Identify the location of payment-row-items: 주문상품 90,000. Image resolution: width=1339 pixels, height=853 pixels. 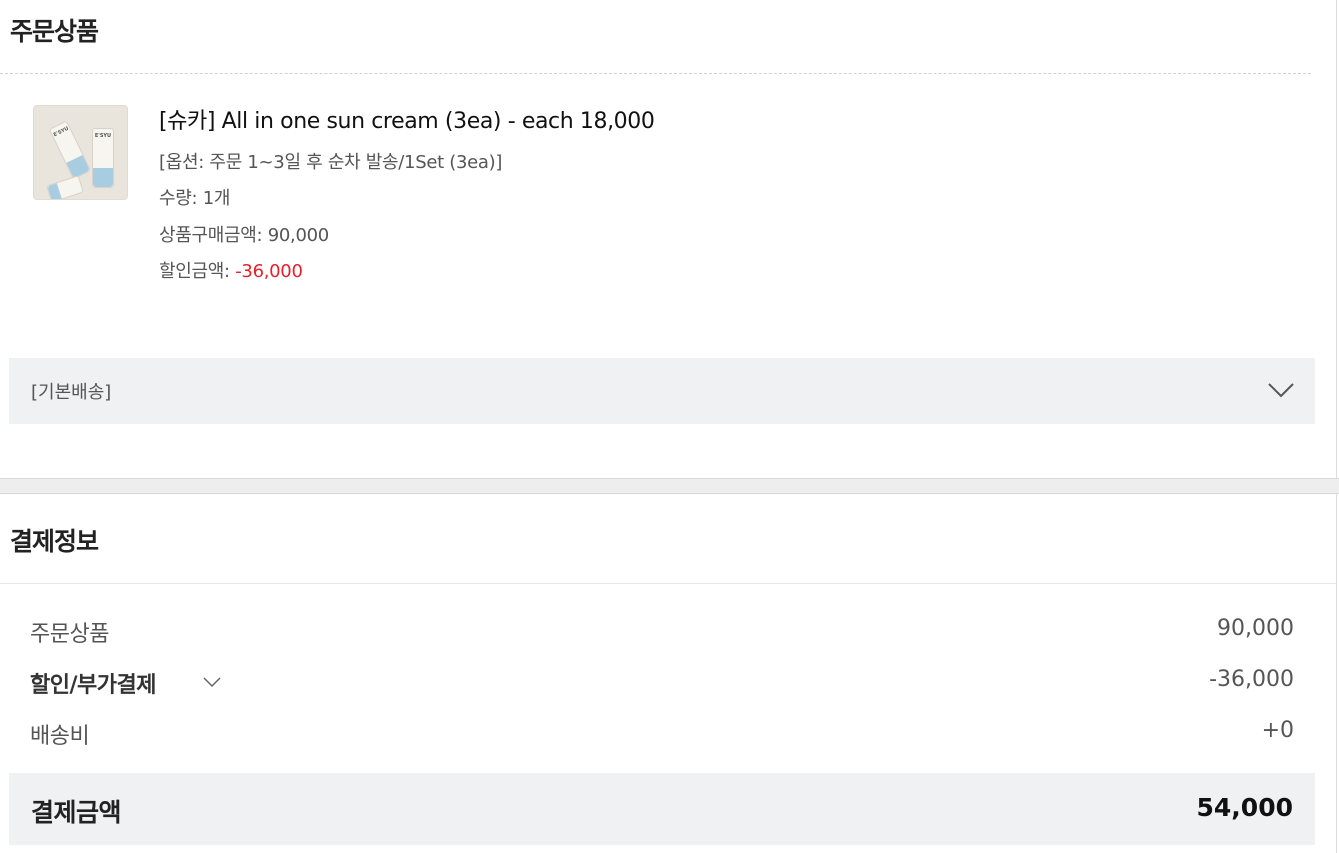
(662, 632).